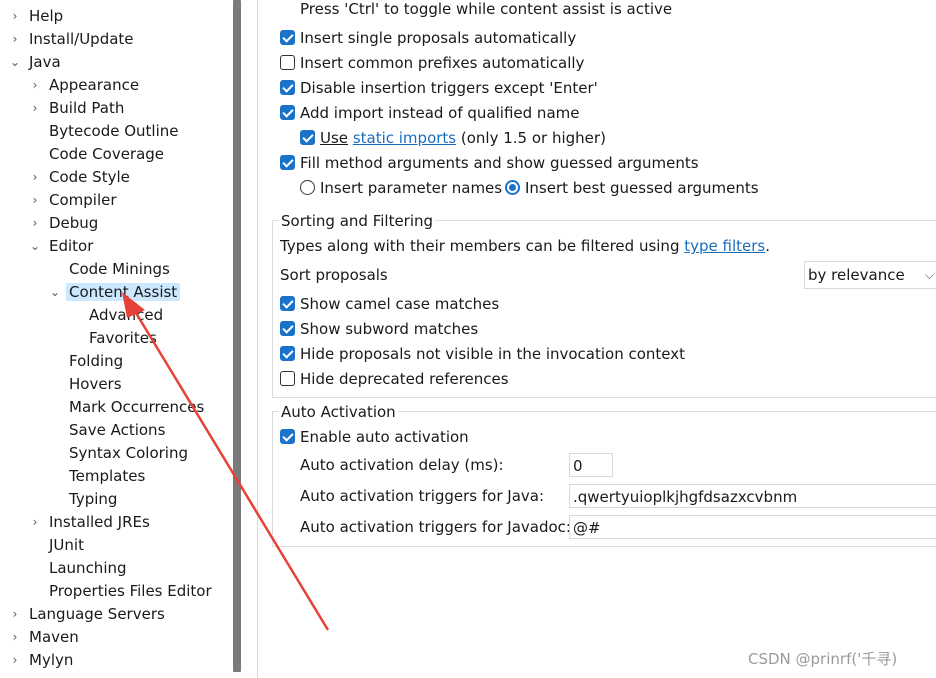 This screenshot has width=936, height=678. Describe the element at coordinates (823, 659) in the screenshot. I see `watermark: CSDN @prinrf('千寻)` at that location.